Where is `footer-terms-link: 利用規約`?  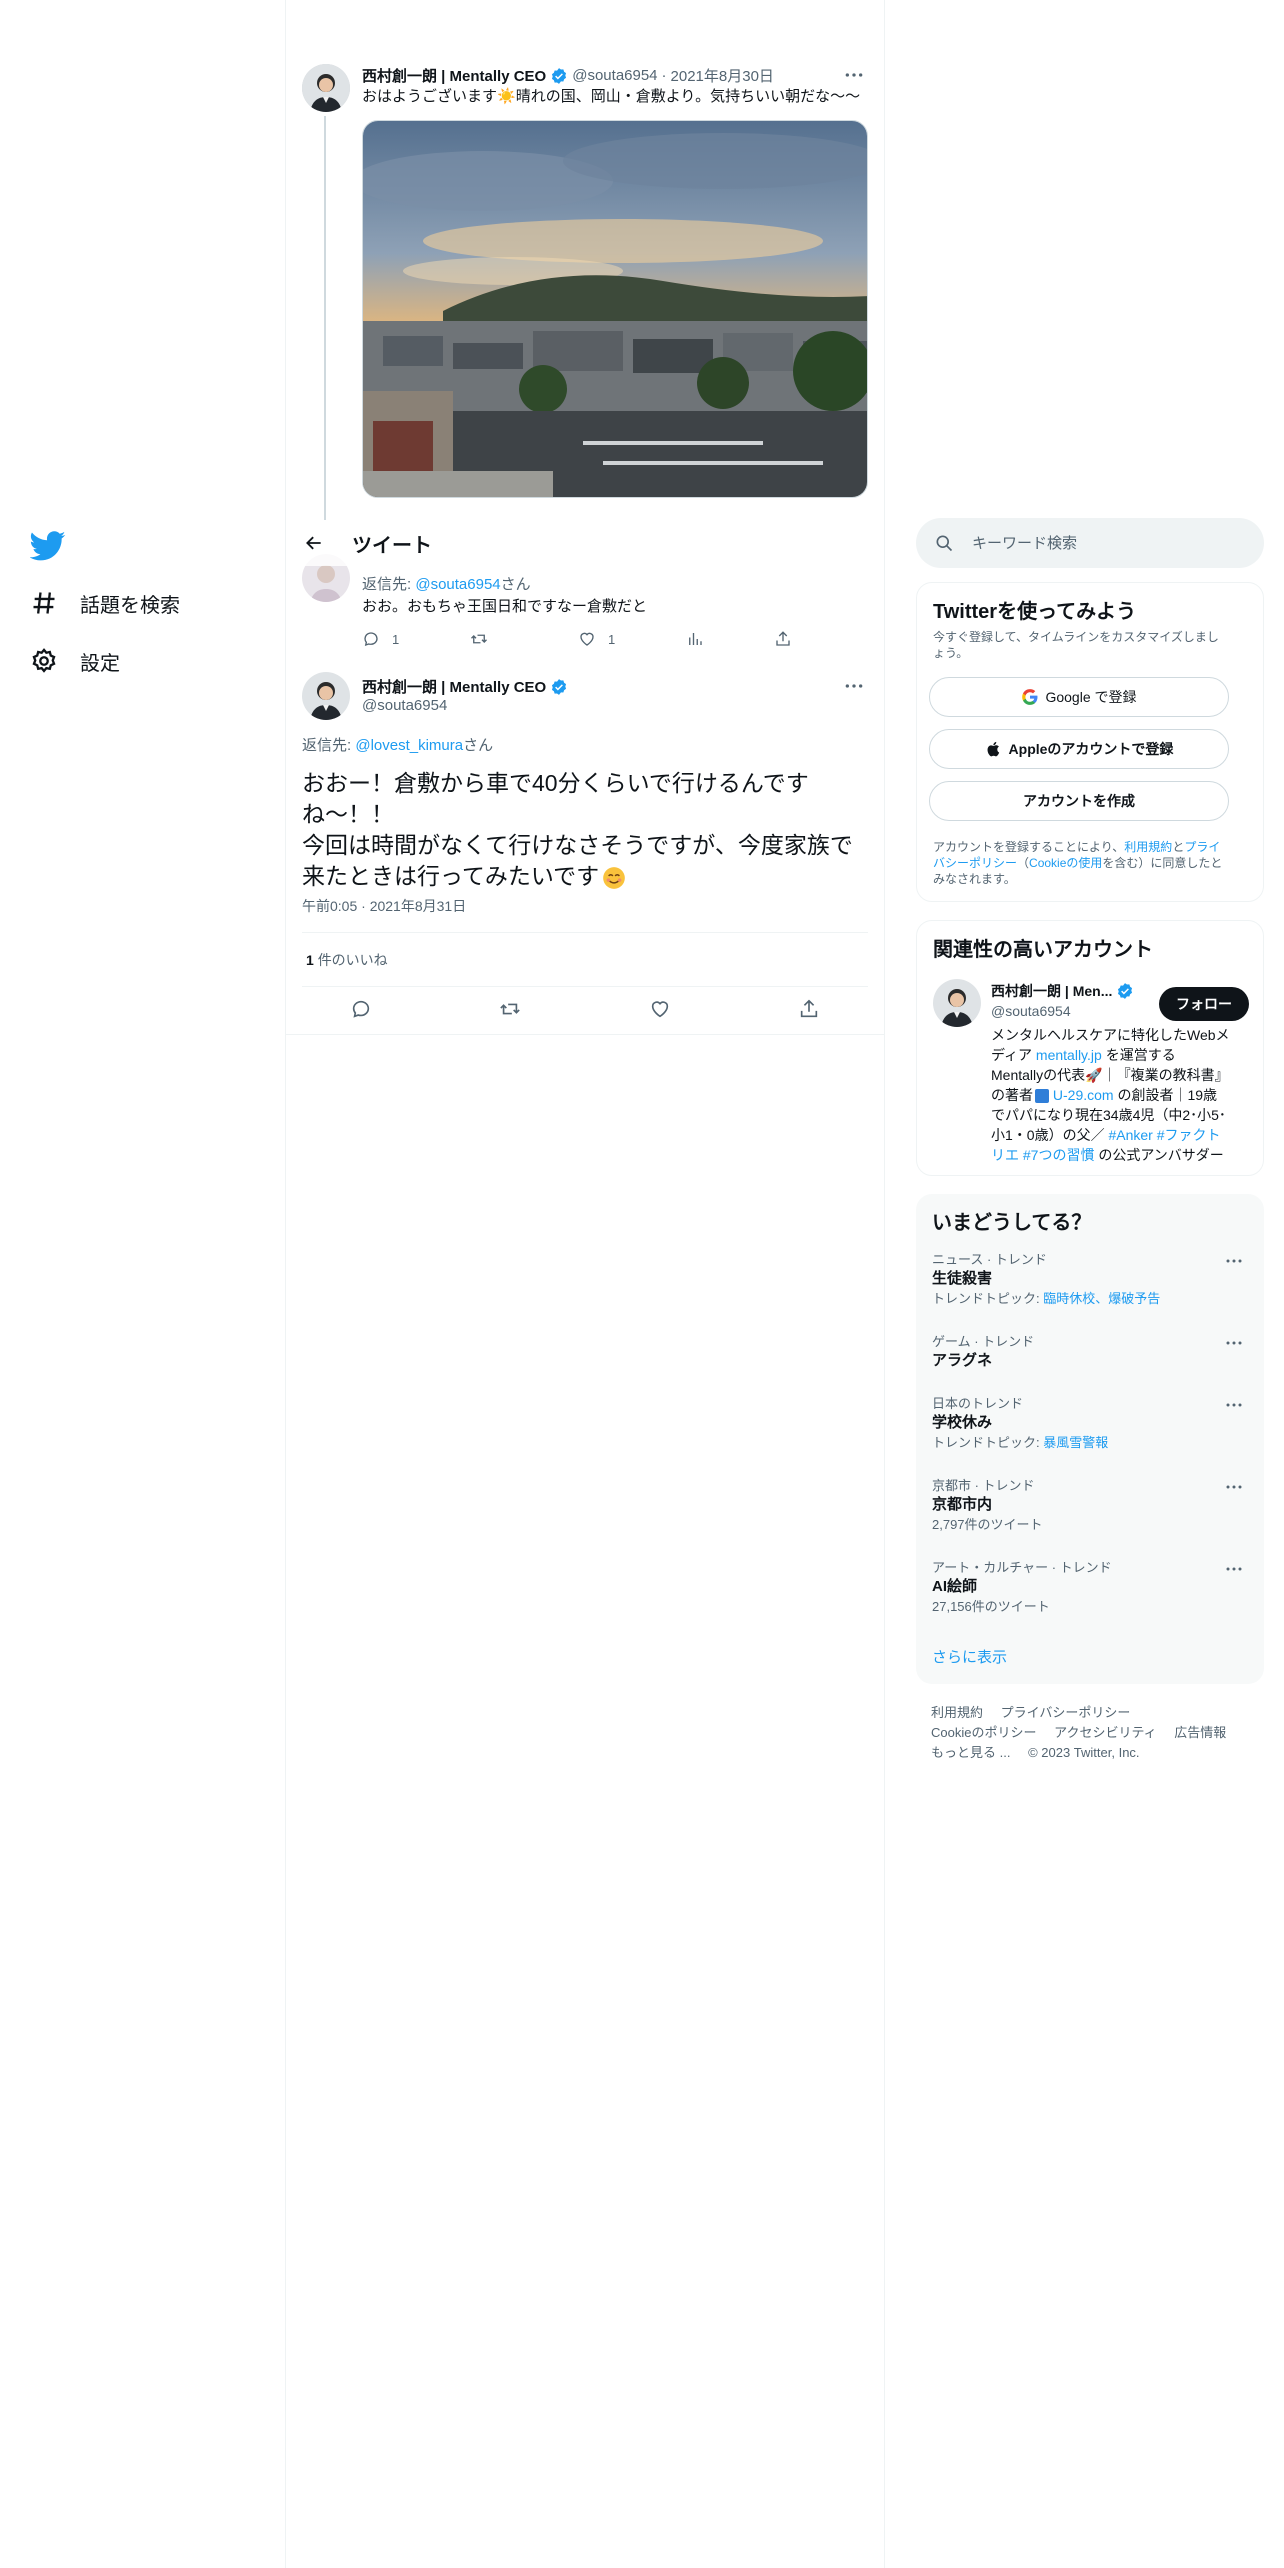
footer-terms-link: 利用規約 is located at coordinates (957, 1712).